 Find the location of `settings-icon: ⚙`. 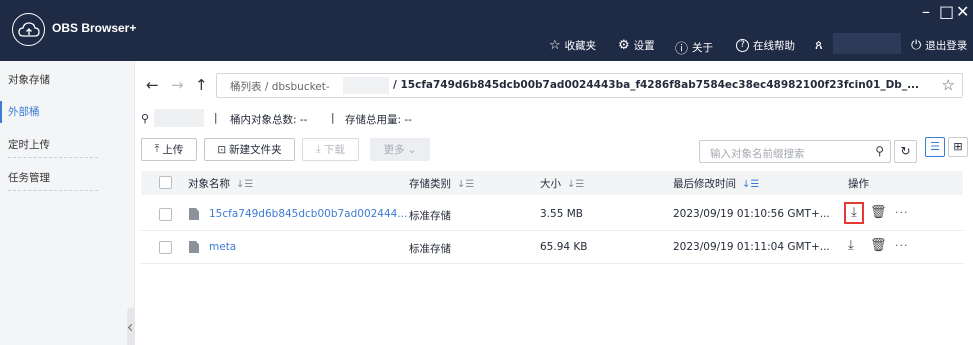

settings-icon: ⚙ is located at coordinates (624, 45).